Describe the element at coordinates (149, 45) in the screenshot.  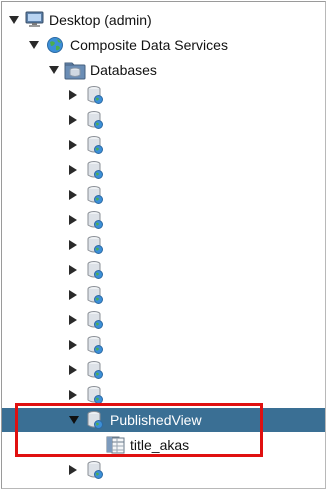
I see `tree-node-label: Composite Data Services` at that location.